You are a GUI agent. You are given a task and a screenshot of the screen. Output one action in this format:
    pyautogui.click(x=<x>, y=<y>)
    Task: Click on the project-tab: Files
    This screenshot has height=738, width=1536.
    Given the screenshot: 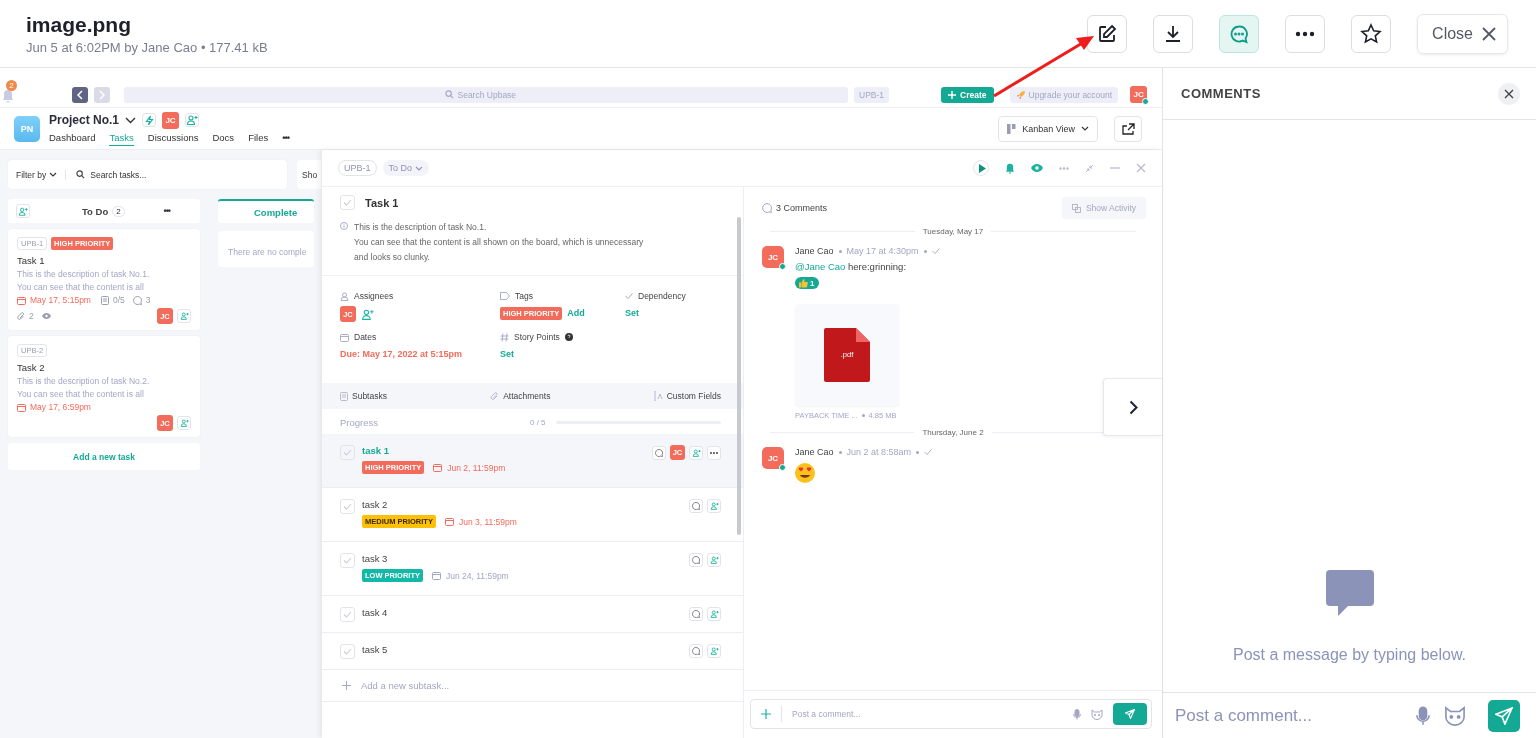 What is the action you would take?
    pyautogui.click(x=258, y=138)
    